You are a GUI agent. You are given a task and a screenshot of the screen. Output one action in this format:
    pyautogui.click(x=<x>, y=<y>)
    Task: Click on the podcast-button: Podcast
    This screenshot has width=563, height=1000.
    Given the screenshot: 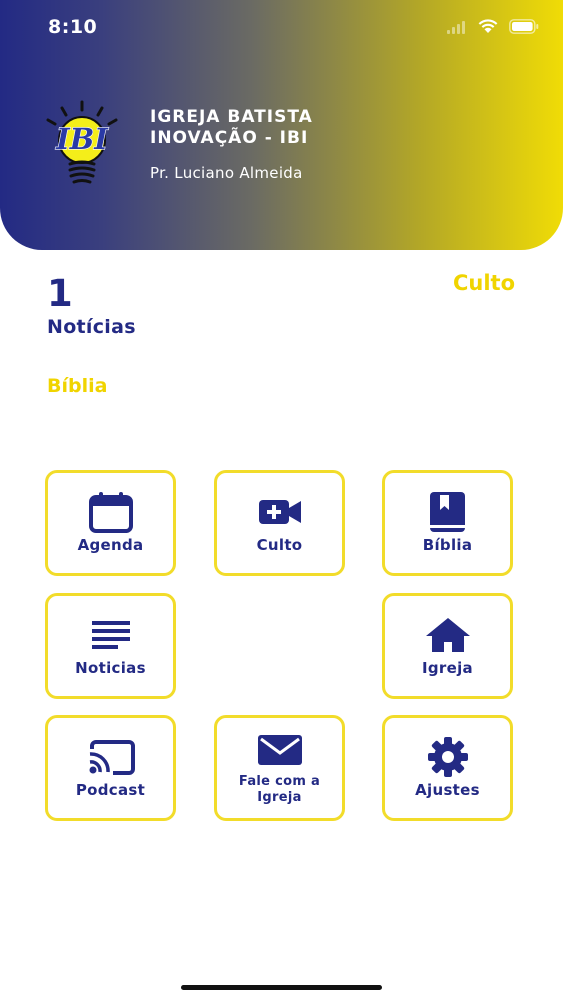 What is the action you would take?
    pyautogui.click(x=110, y=768)
    